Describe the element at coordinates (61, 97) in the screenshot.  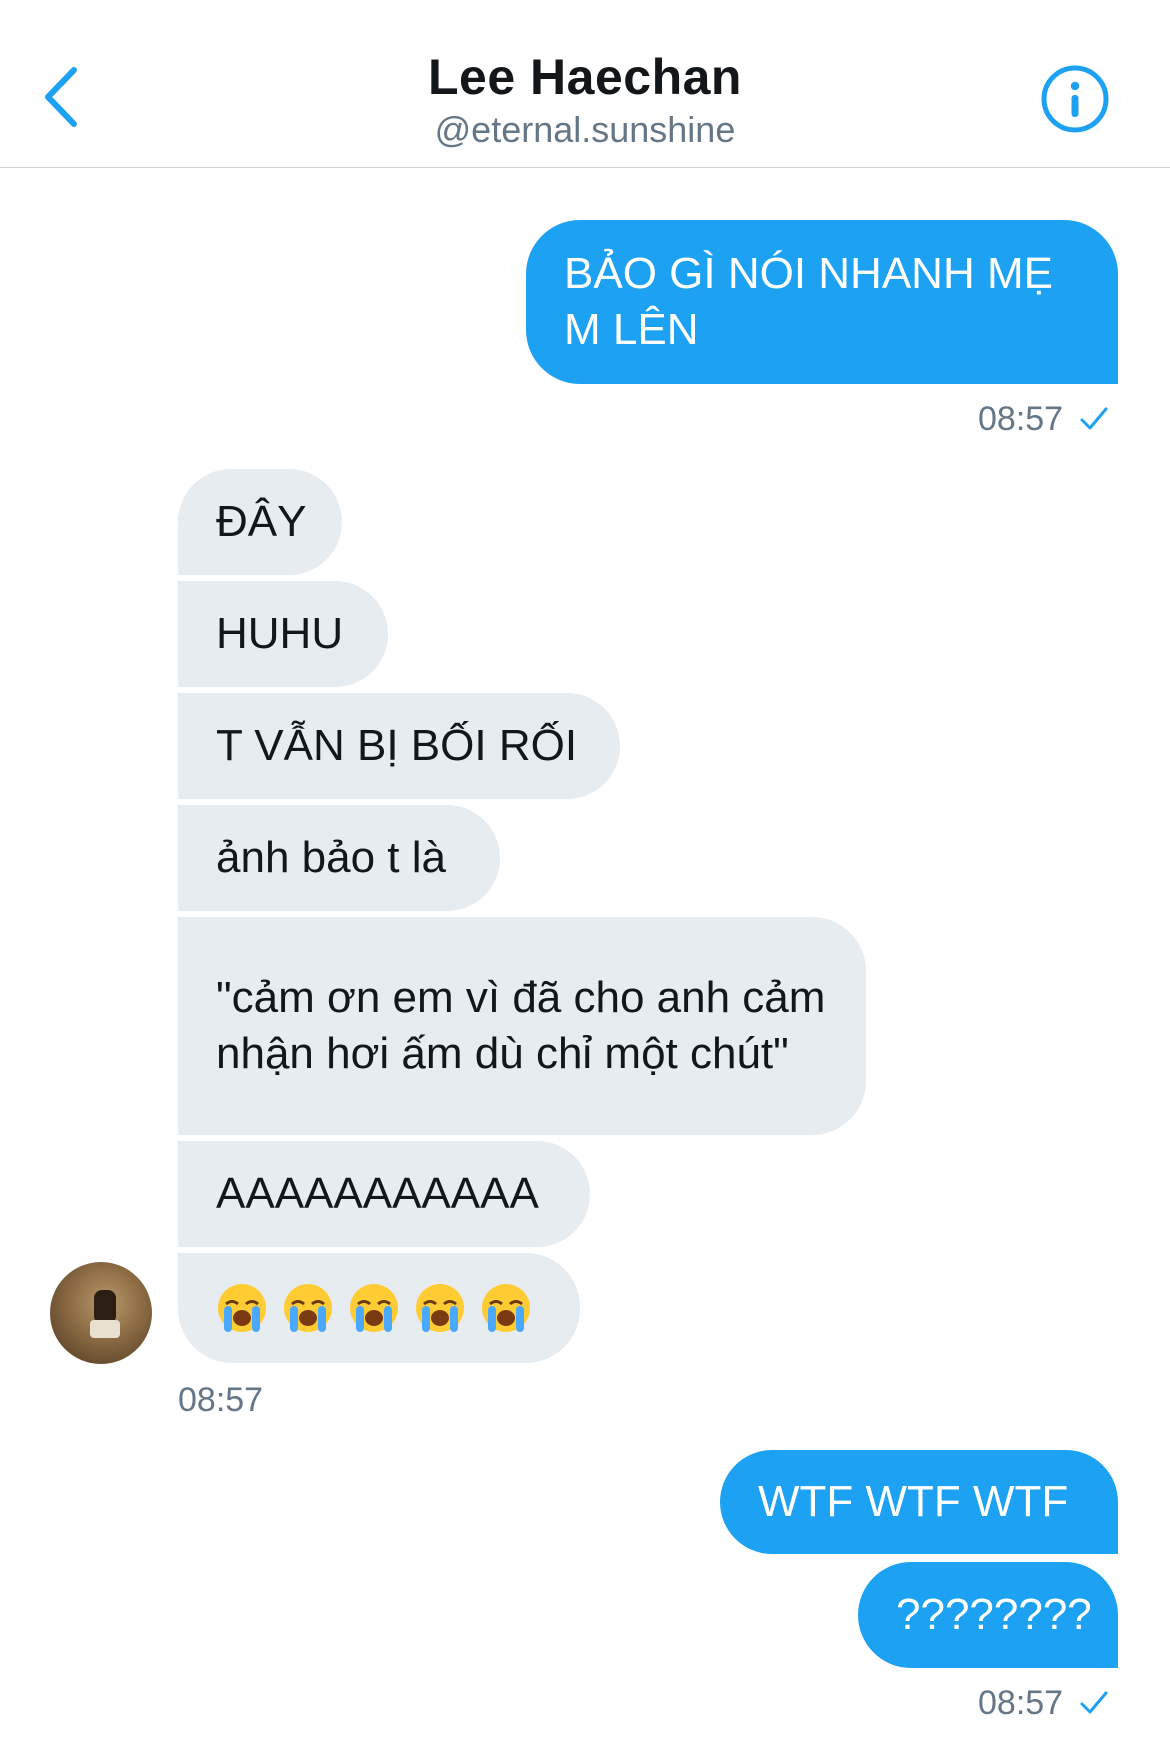
I see `chevron-left-icon` at that location.